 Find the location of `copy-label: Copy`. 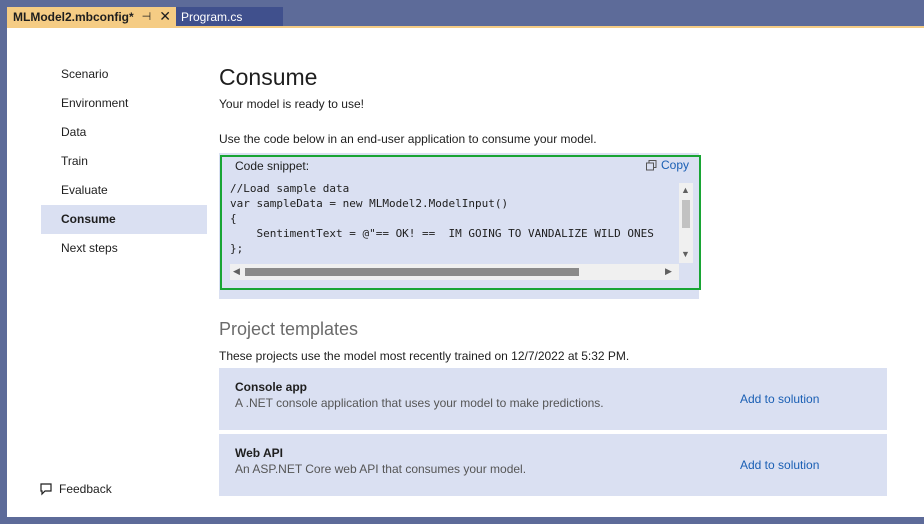

copy-label: Copy is located at coordinates (675, 165).